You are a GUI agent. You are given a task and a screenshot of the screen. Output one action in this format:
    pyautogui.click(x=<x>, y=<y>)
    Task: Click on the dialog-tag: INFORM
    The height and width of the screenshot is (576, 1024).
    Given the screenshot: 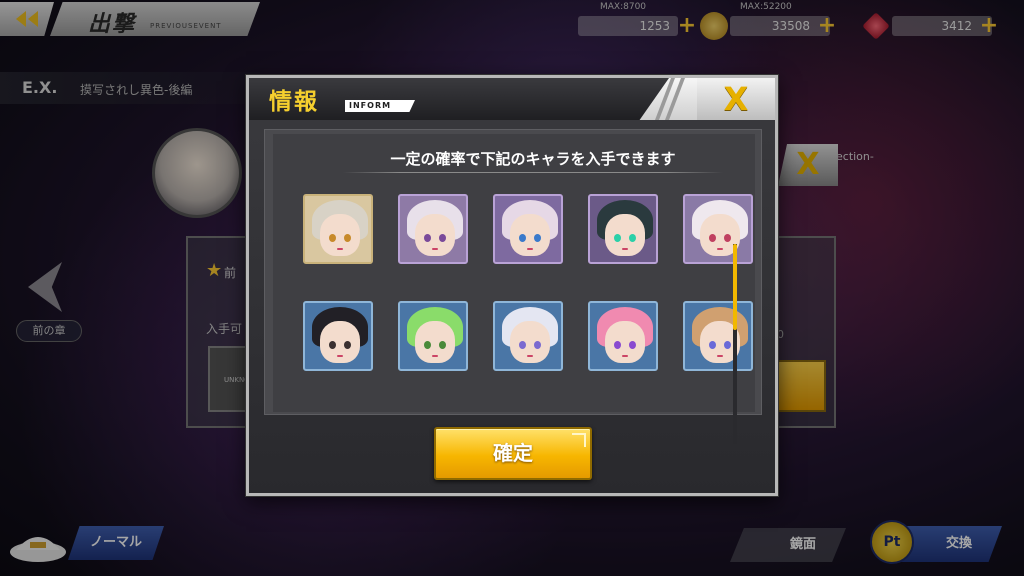 What is the action you would take?
    pyautogui.click(x=380, y=106)
    